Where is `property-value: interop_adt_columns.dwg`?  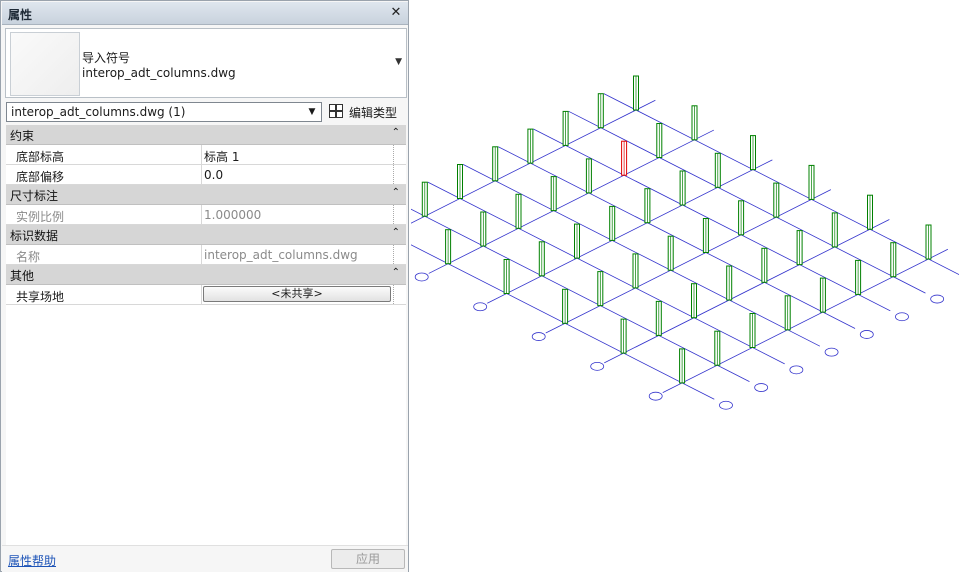 property-value: interop_adt_columns.dwg is located at coordinates (281, 255).